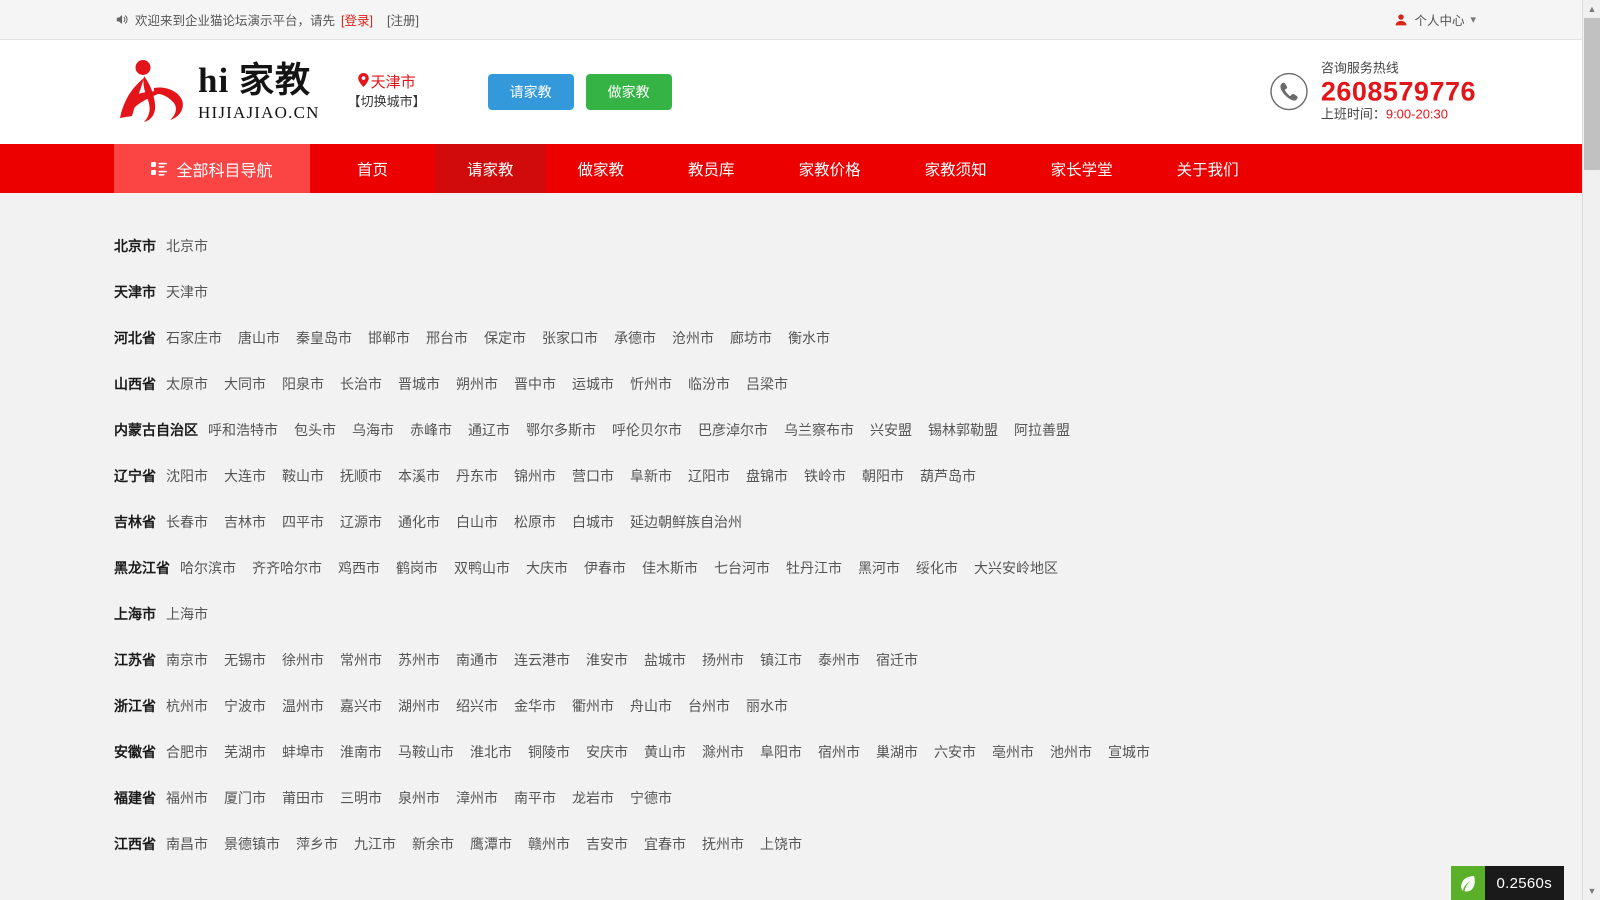  Describe the element at coordinates (651, 384) in the screenshot. I see `city-link: 忻州市` at that location.